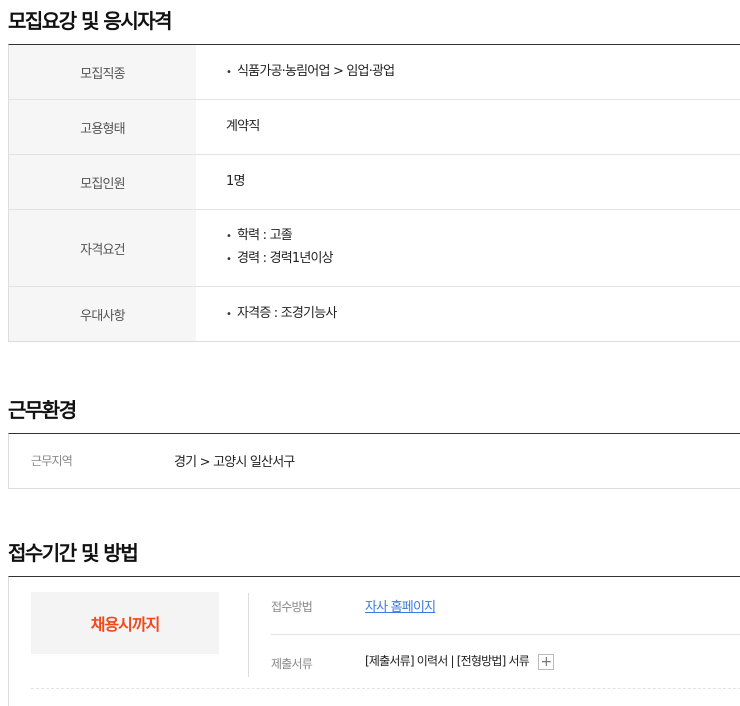  What do you see at coordinates (545, 661) in the screenshot?
I see `expand-documents-button: +` at bounding box center [545, 661].